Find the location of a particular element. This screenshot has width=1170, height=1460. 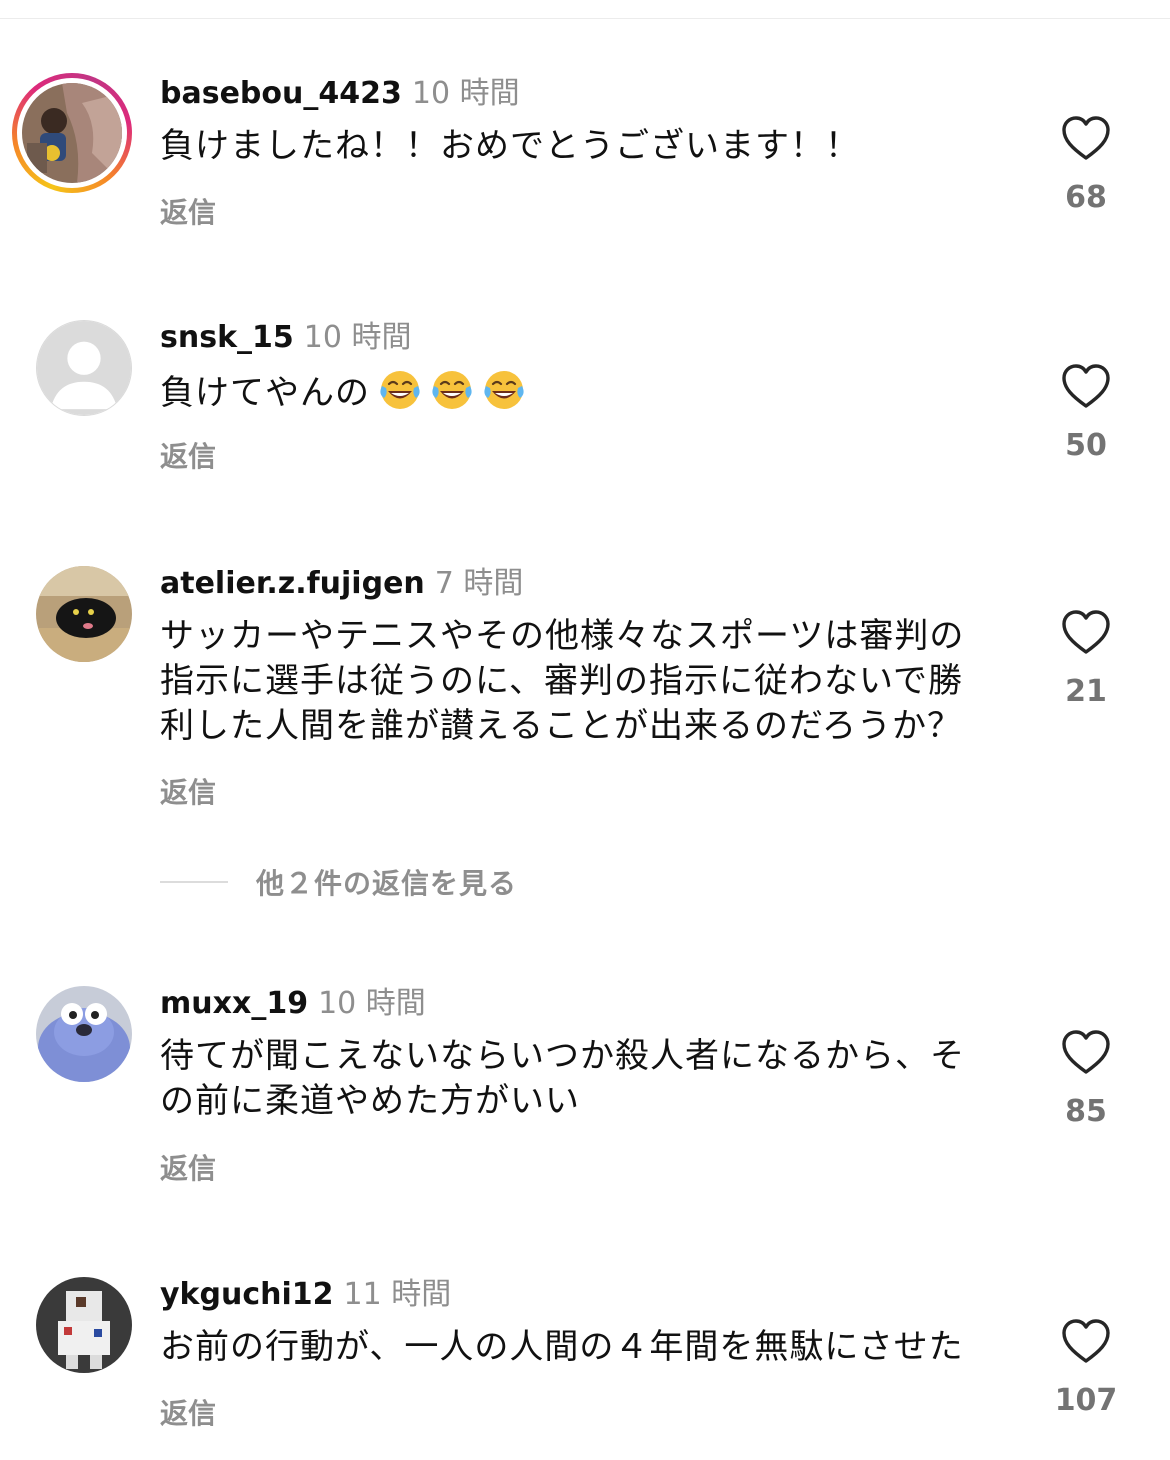

view-replies-label: 他２件の返信を見る is located at coordinates (387, 883).